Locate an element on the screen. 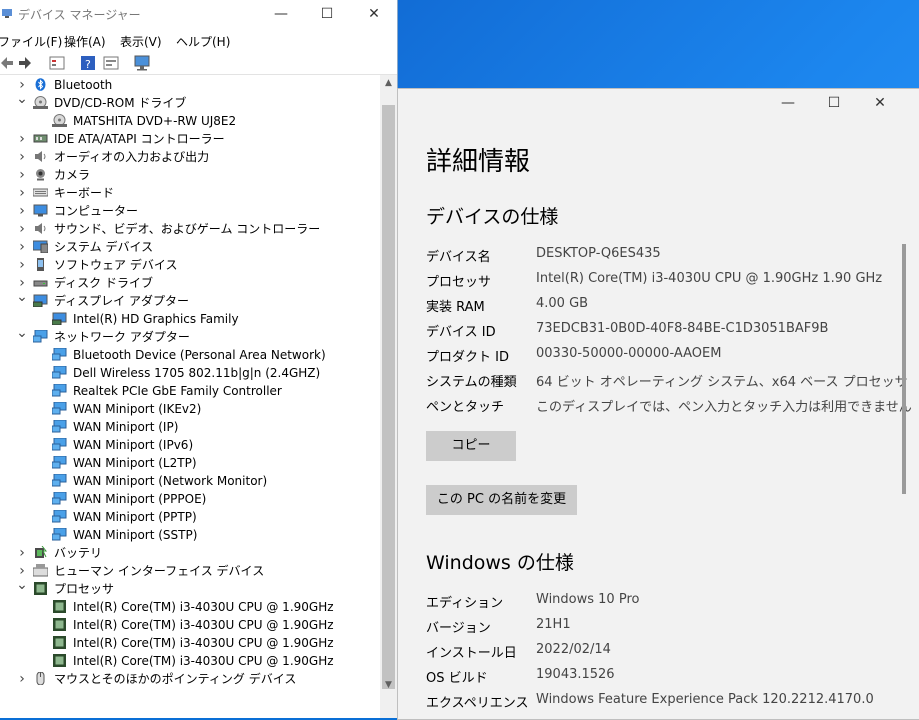 The width and height of the screenshot is (919, 720). camera-icon is located at coordinates (40, 174).